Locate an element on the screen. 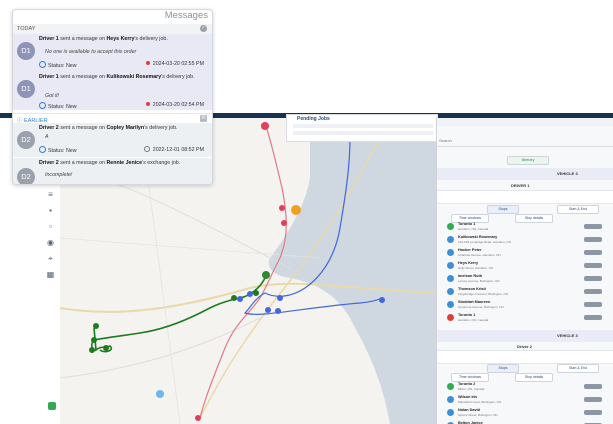  message-connector: sent a message on is located at coordinates (82, 163).